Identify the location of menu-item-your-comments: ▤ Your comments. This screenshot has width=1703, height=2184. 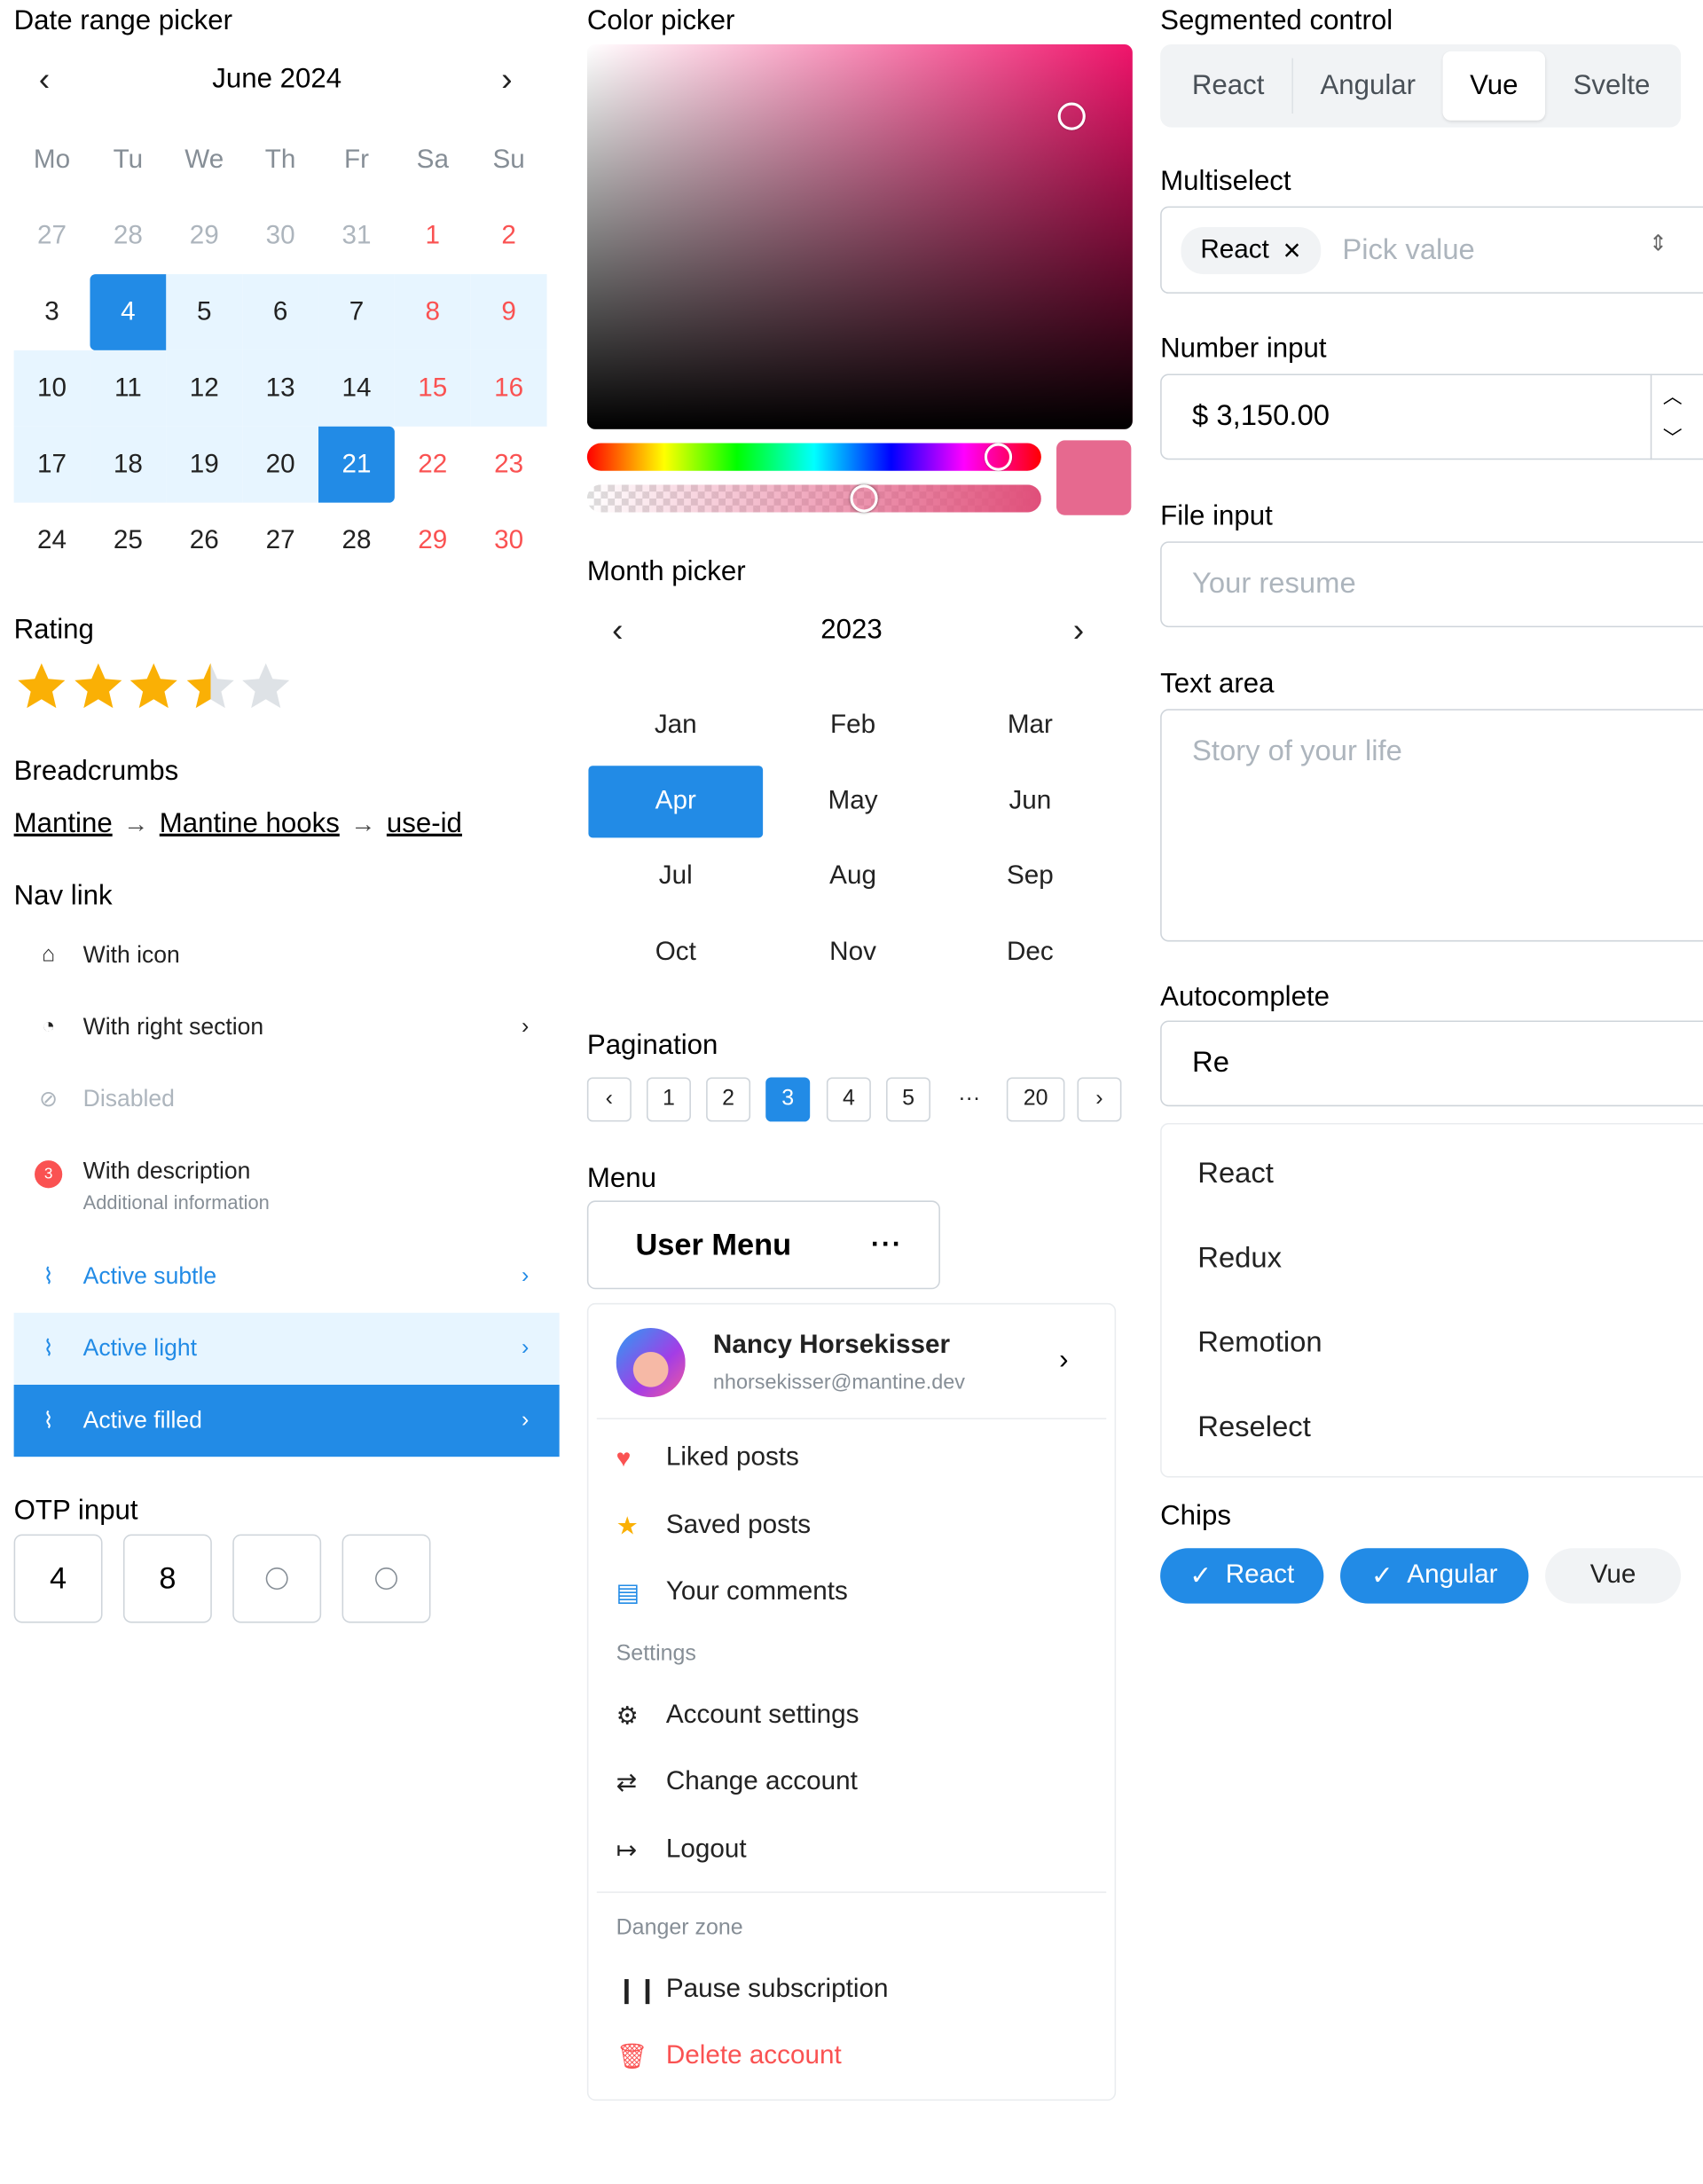
(732, 1592).